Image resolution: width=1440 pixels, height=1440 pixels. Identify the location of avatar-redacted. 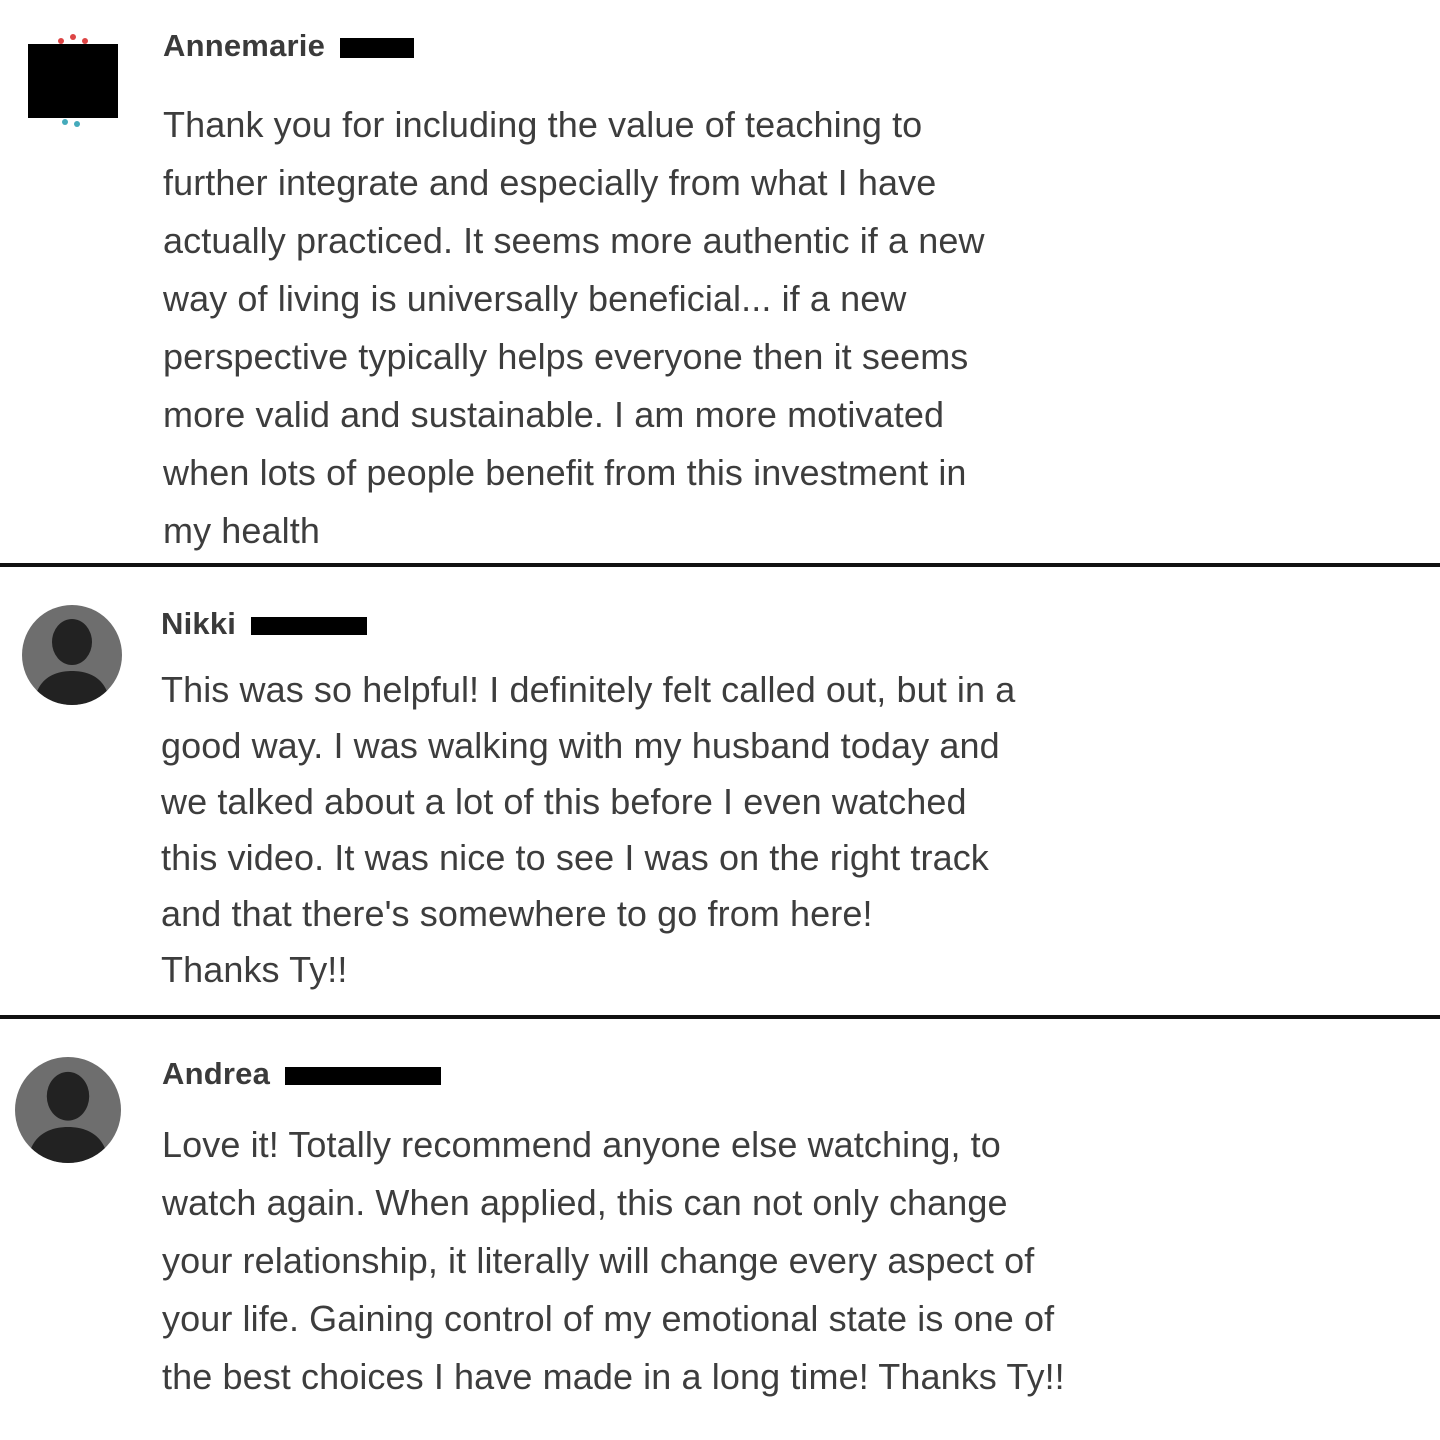
(73, 81).